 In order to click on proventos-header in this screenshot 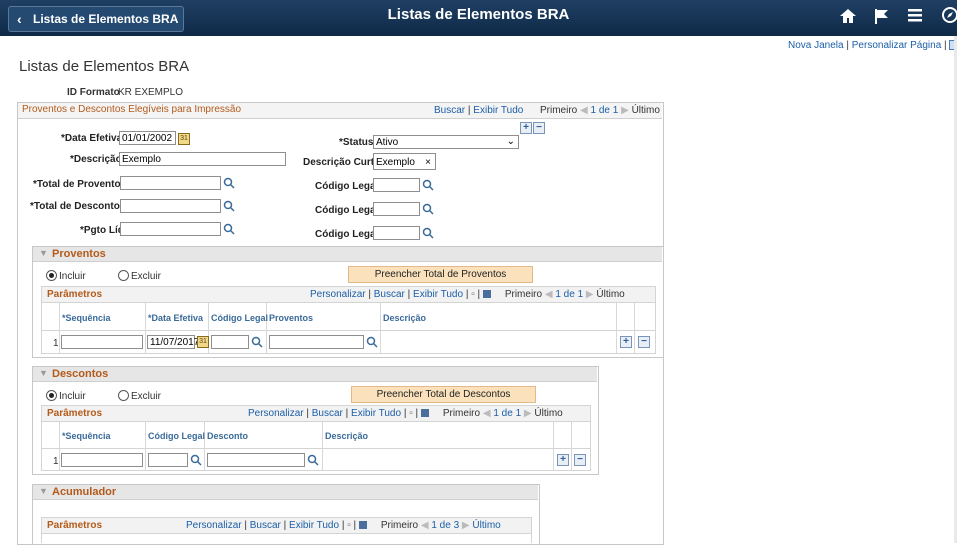, I will do `click(347, 254)`.